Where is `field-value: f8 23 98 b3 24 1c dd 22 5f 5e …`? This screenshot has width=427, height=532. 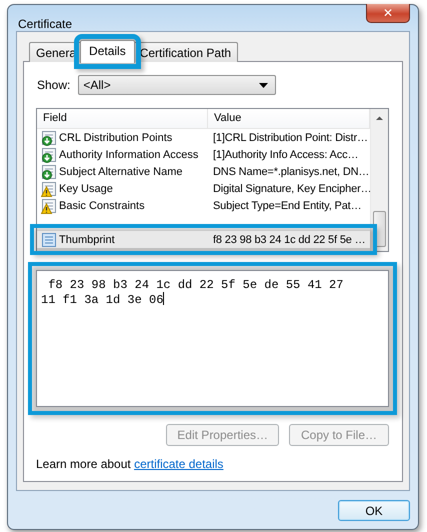
field-value: f8 23 98 b3 24 1c dd 22 5f 5e … is located at coordinates (289, 240).